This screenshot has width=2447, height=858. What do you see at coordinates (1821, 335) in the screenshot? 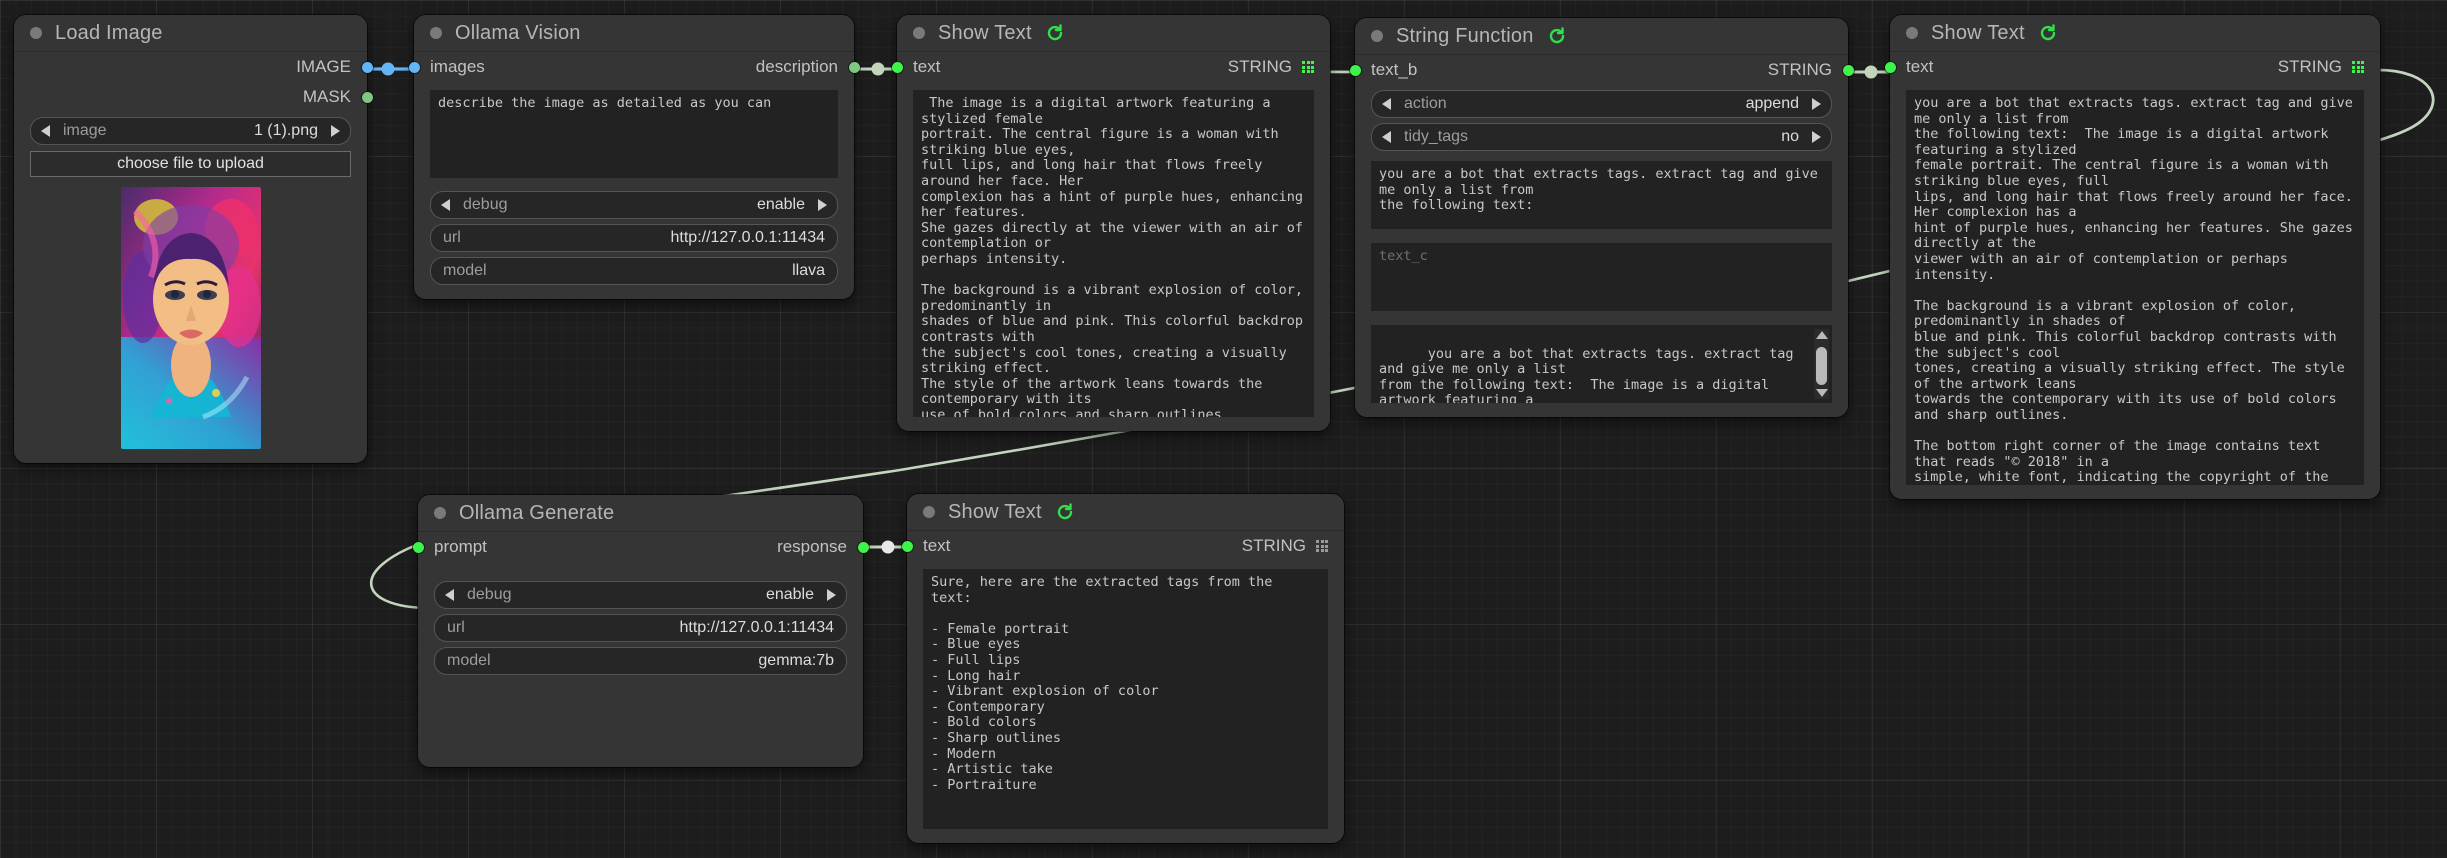
I see `scroll-up-icon` at bounding box center [1821, 335].